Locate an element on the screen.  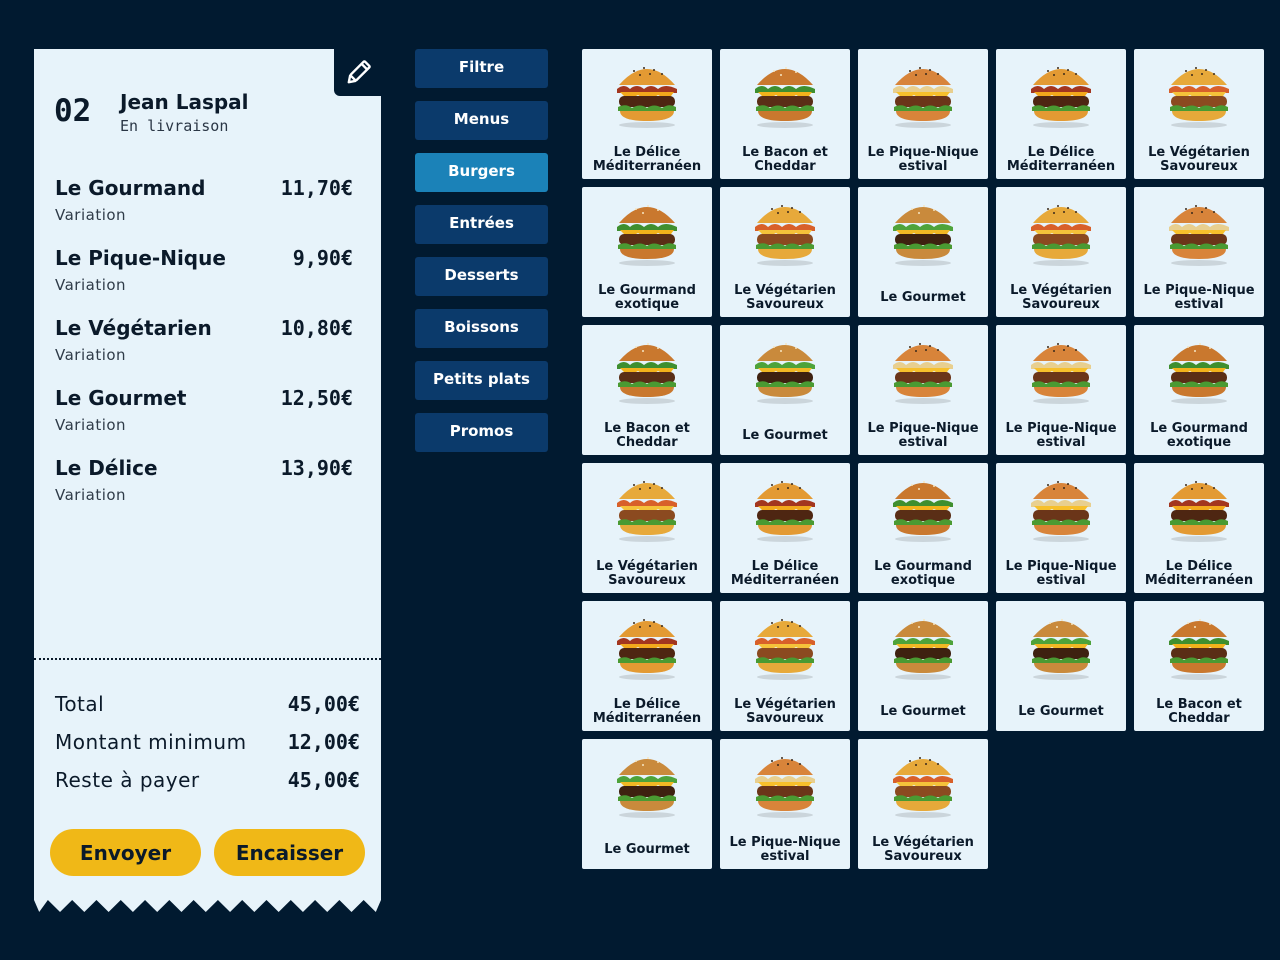
category-drinks: Boissons is located at coordinates (481, 328).